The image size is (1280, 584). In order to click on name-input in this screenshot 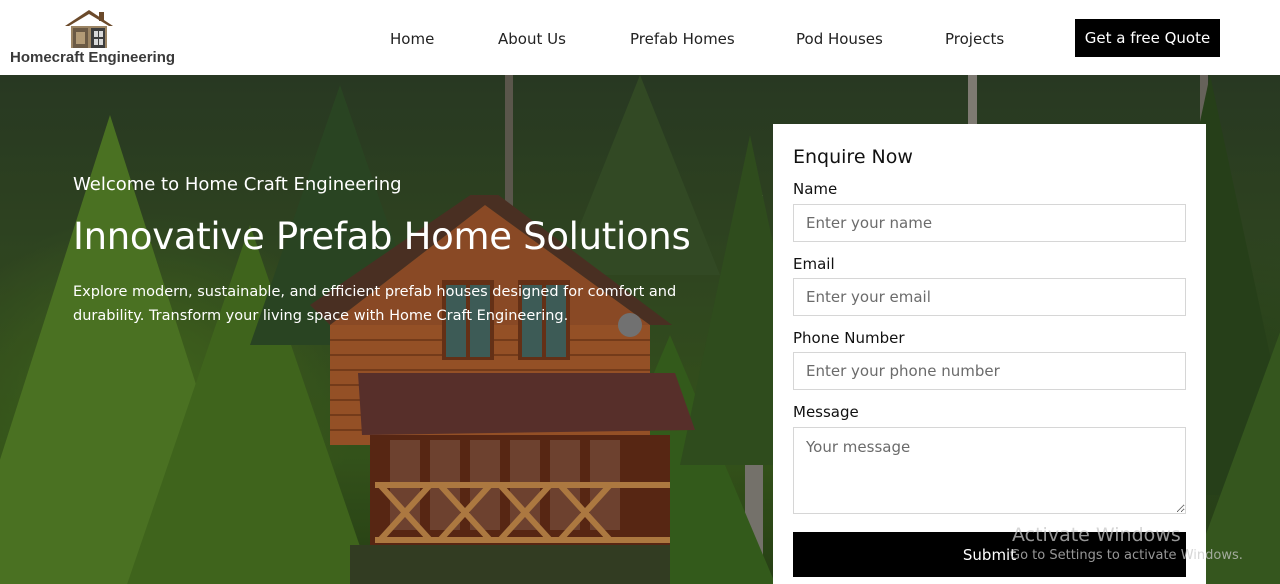, I will do `click(989, 223)`.